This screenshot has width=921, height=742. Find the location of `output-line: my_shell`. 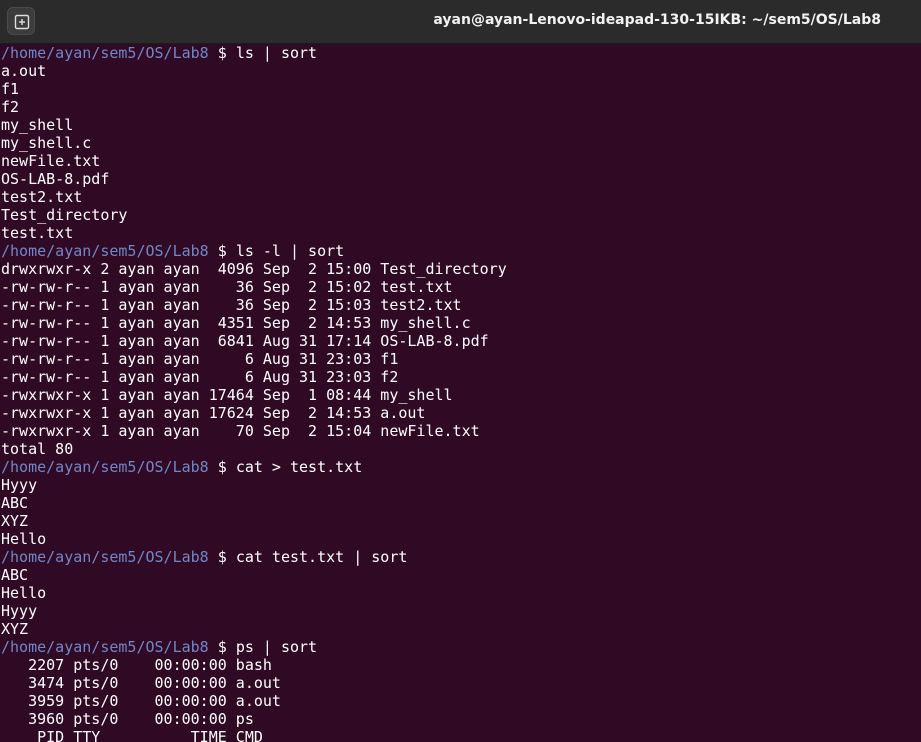

output-line: my_shell is located at coordinates (37, 125).